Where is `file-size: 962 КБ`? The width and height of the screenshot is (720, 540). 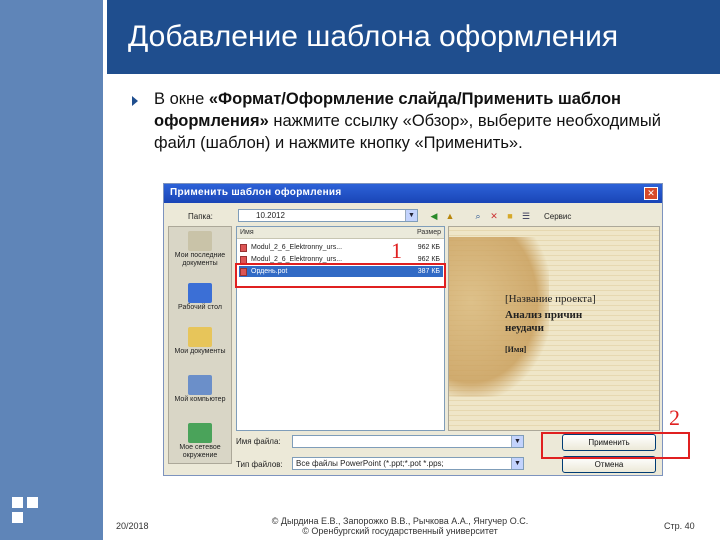 file-size: 962 КБ is located at coordinates (428, 247).